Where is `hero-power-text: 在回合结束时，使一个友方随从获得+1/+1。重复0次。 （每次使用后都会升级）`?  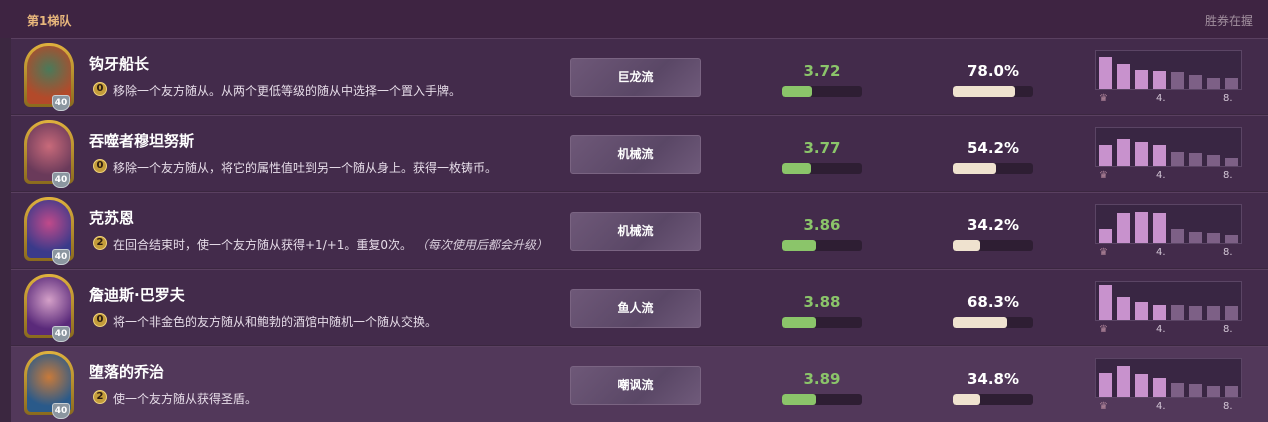
hero-power-text: 在回合结束时，使一个友方随从获得+1/+1。重复0次。 （每次使用后都会升级） is located at coordinates (330, 245).